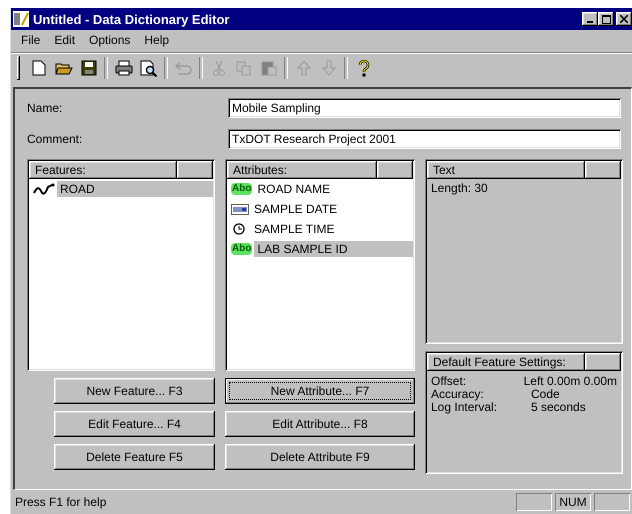  I want to click on setting-label: Accuracy:, so click(458, 394).